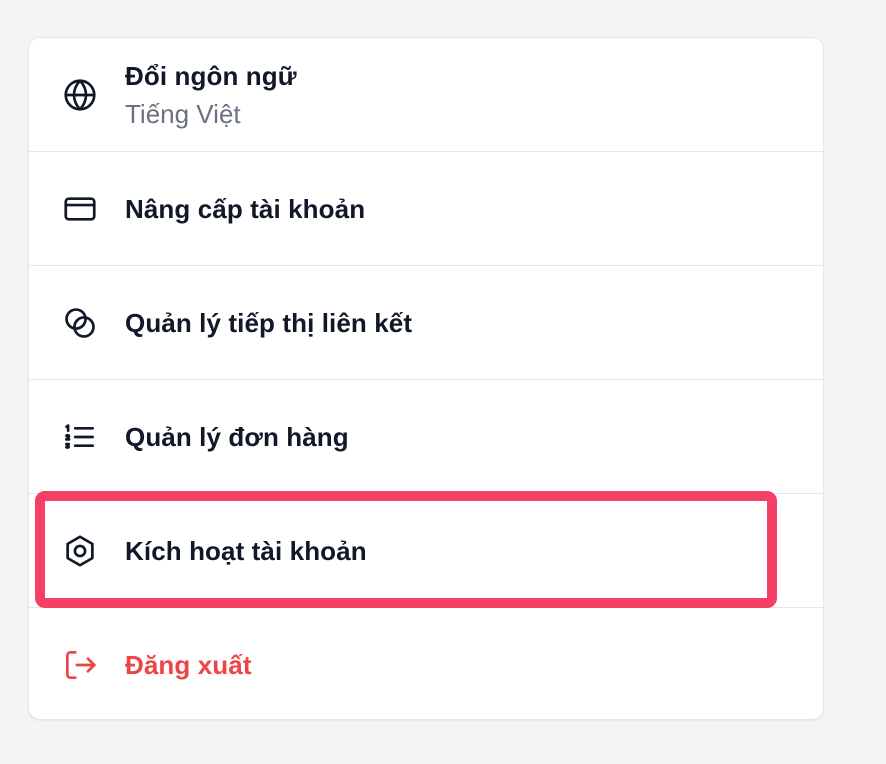 This screenshot has width=886, height=764. I want to click on logout-icon, so click(80, 665).